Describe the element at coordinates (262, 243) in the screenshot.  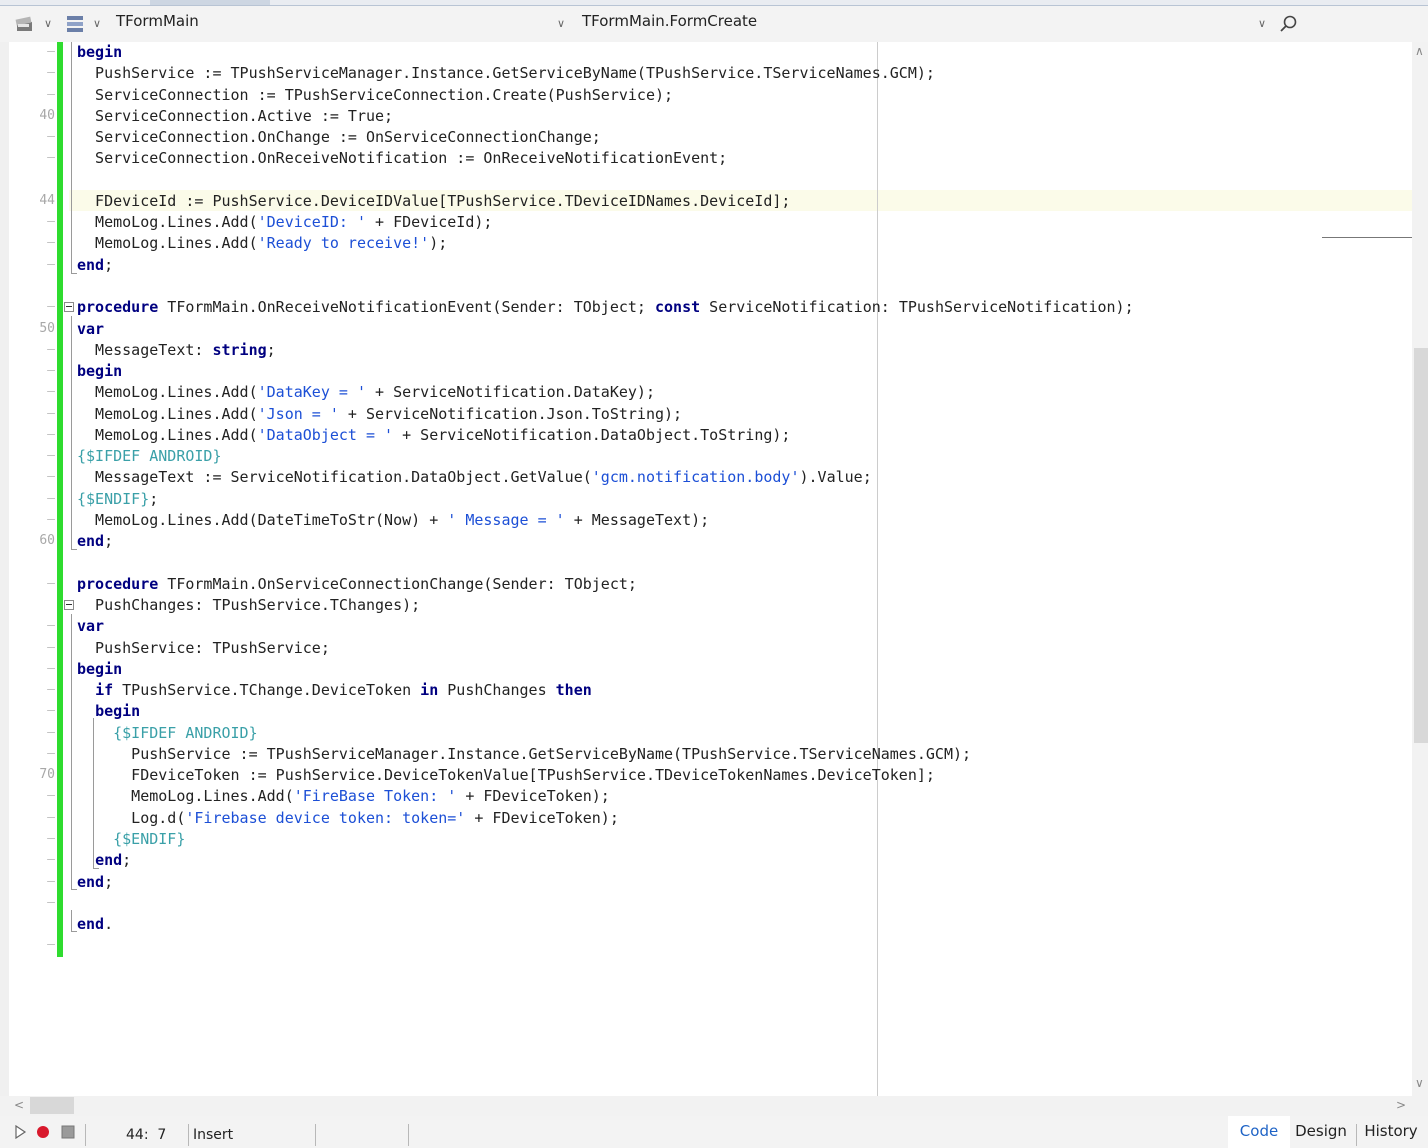
I see `code-line: MemoLog.Lines.Add('Ready to receive!');` at that location.